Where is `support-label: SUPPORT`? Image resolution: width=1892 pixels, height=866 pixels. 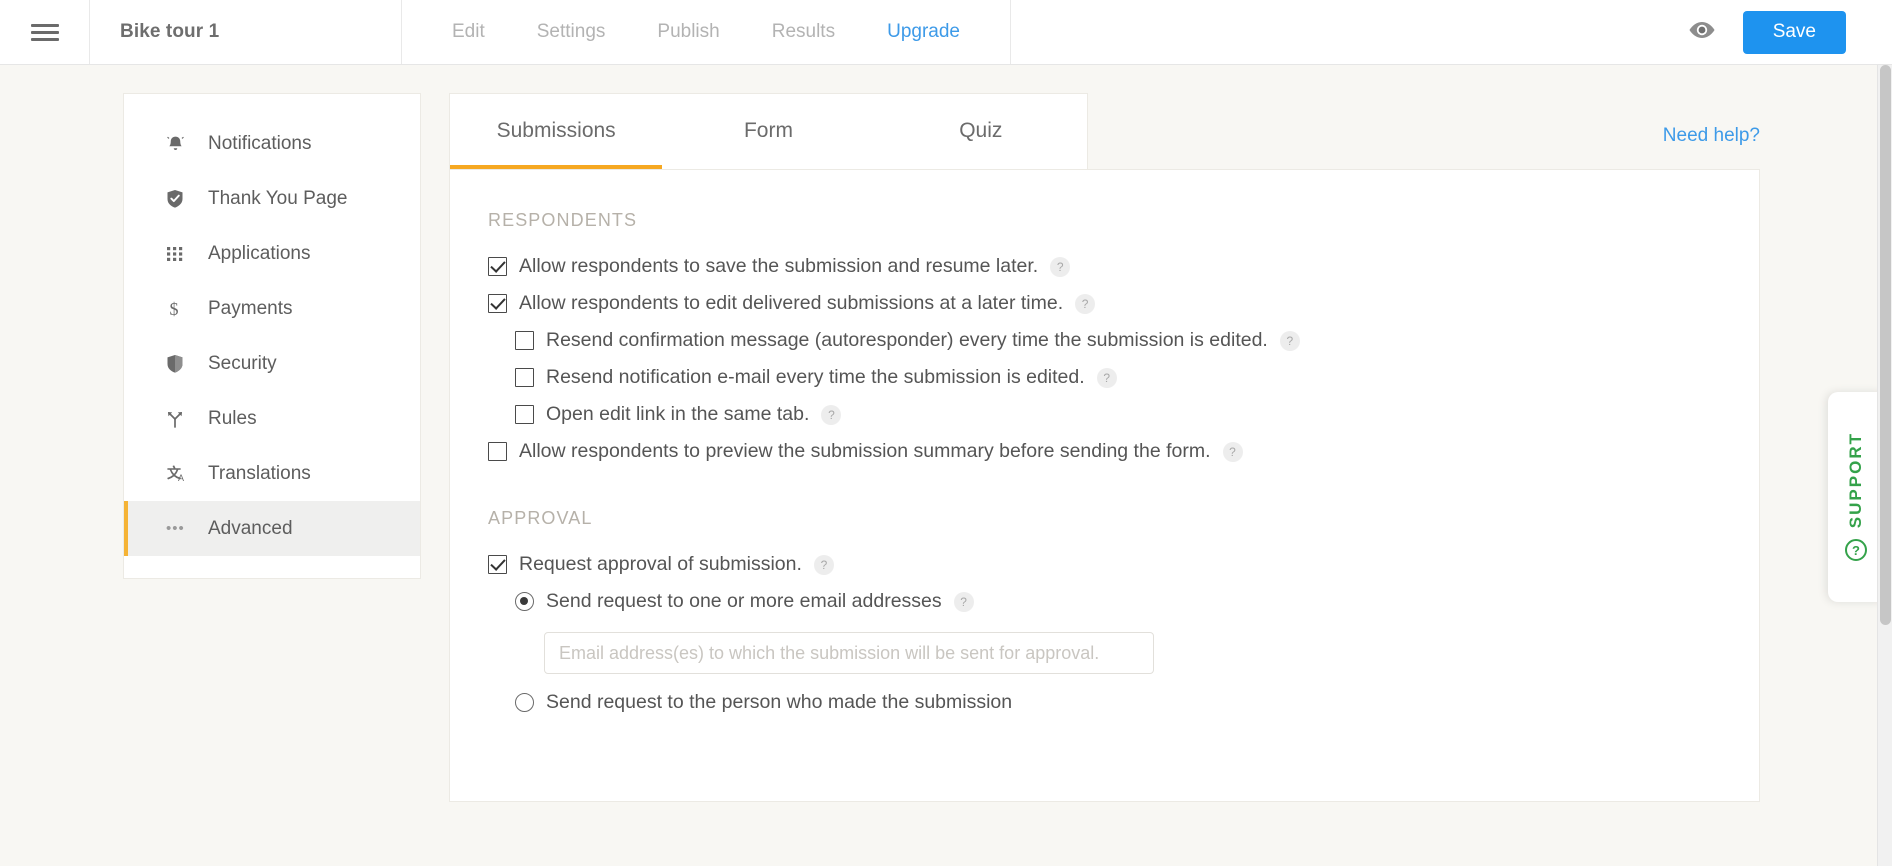 support-label: SUPPORT is located at coordinates (1855, 480).